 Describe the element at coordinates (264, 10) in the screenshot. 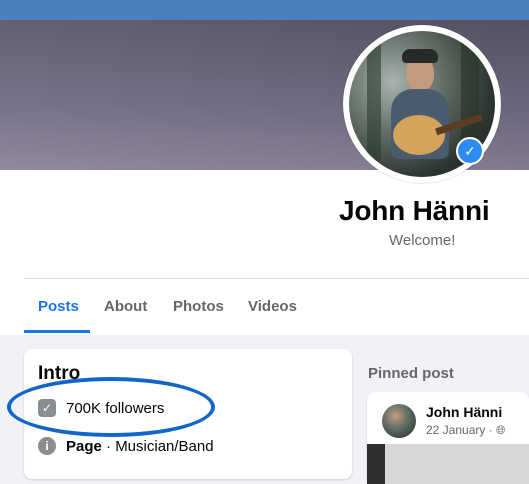

I see `top-bar` at that location.